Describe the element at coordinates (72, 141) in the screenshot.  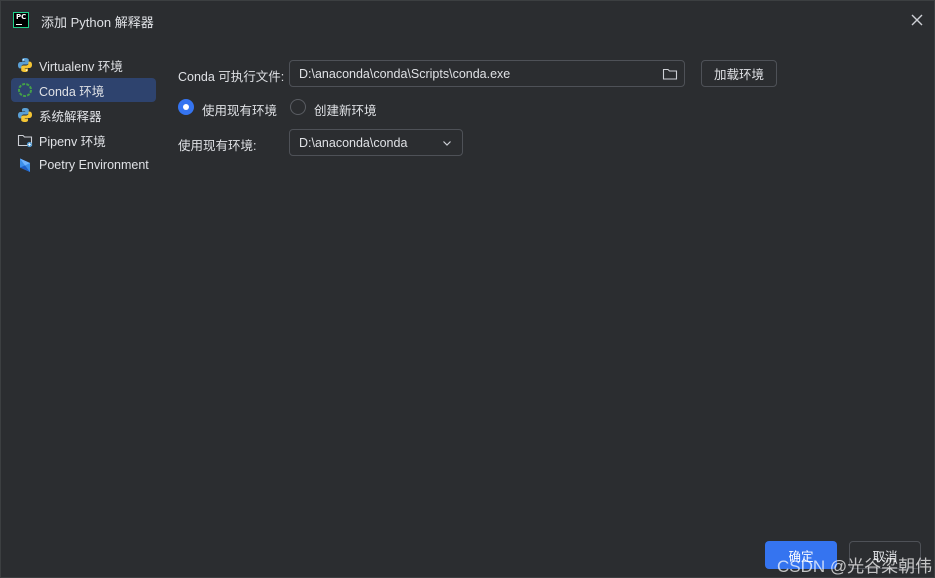
I see `sidebar-item-label: Pipenv 环境` at that location.